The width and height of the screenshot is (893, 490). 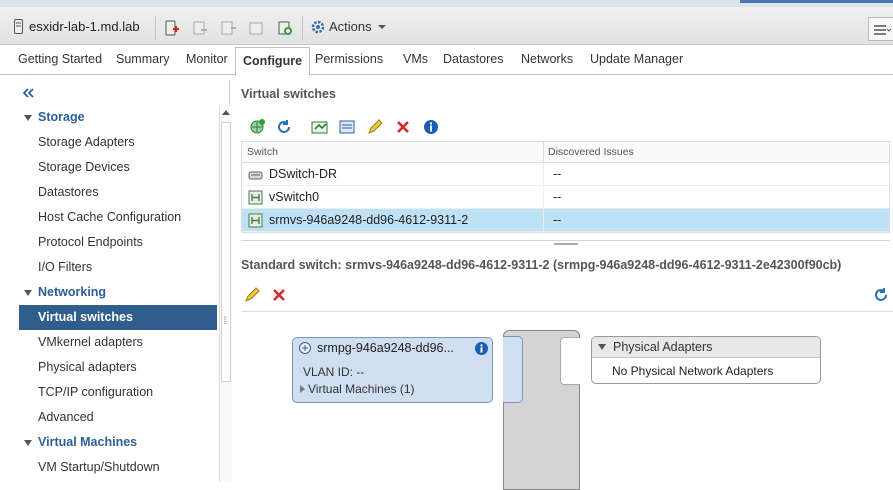 I want to click on top-strip, so click(x=446, y=3).